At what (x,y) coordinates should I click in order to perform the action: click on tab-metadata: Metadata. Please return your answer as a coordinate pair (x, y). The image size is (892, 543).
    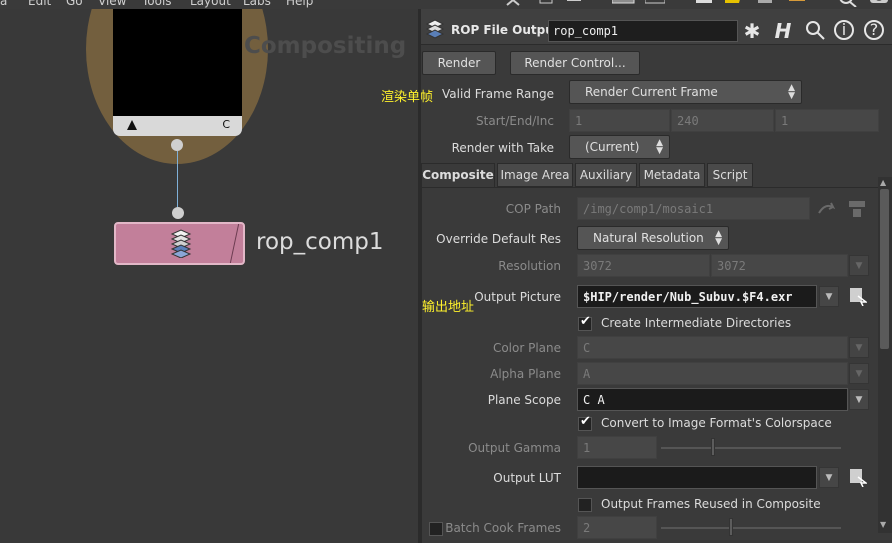
    Looking at the image, I should click on (672, 175).